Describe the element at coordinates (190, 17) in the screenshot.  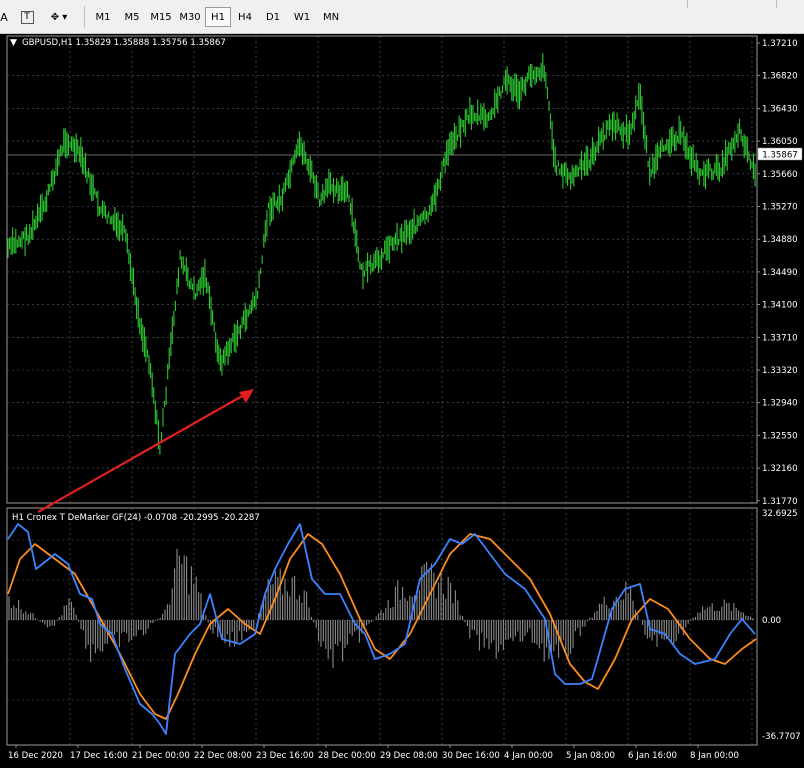
I see `timeframe-button-m30: M30` at that location.